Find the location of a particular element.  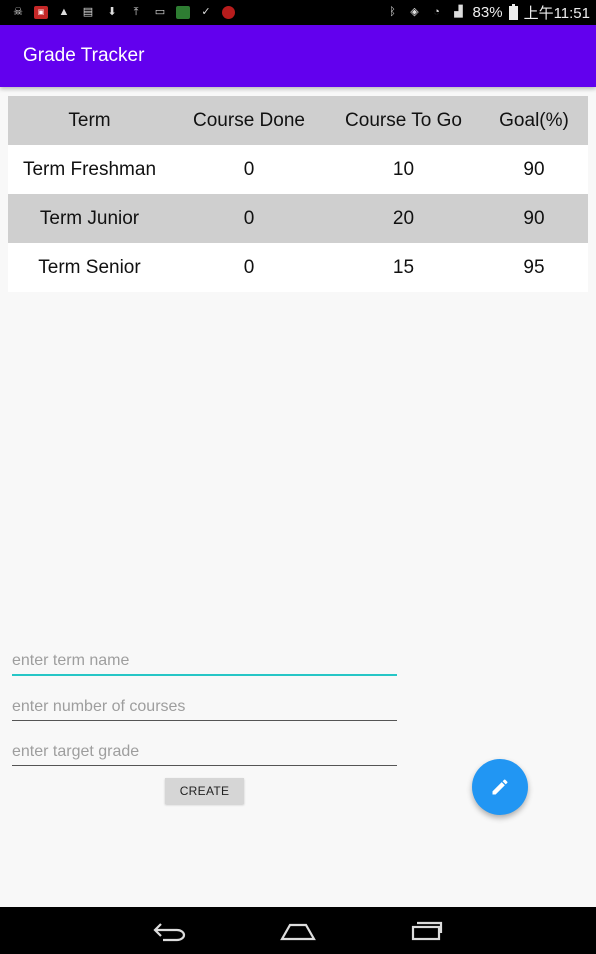

signal-icon: ▟ is located at coordinates (458, 12).